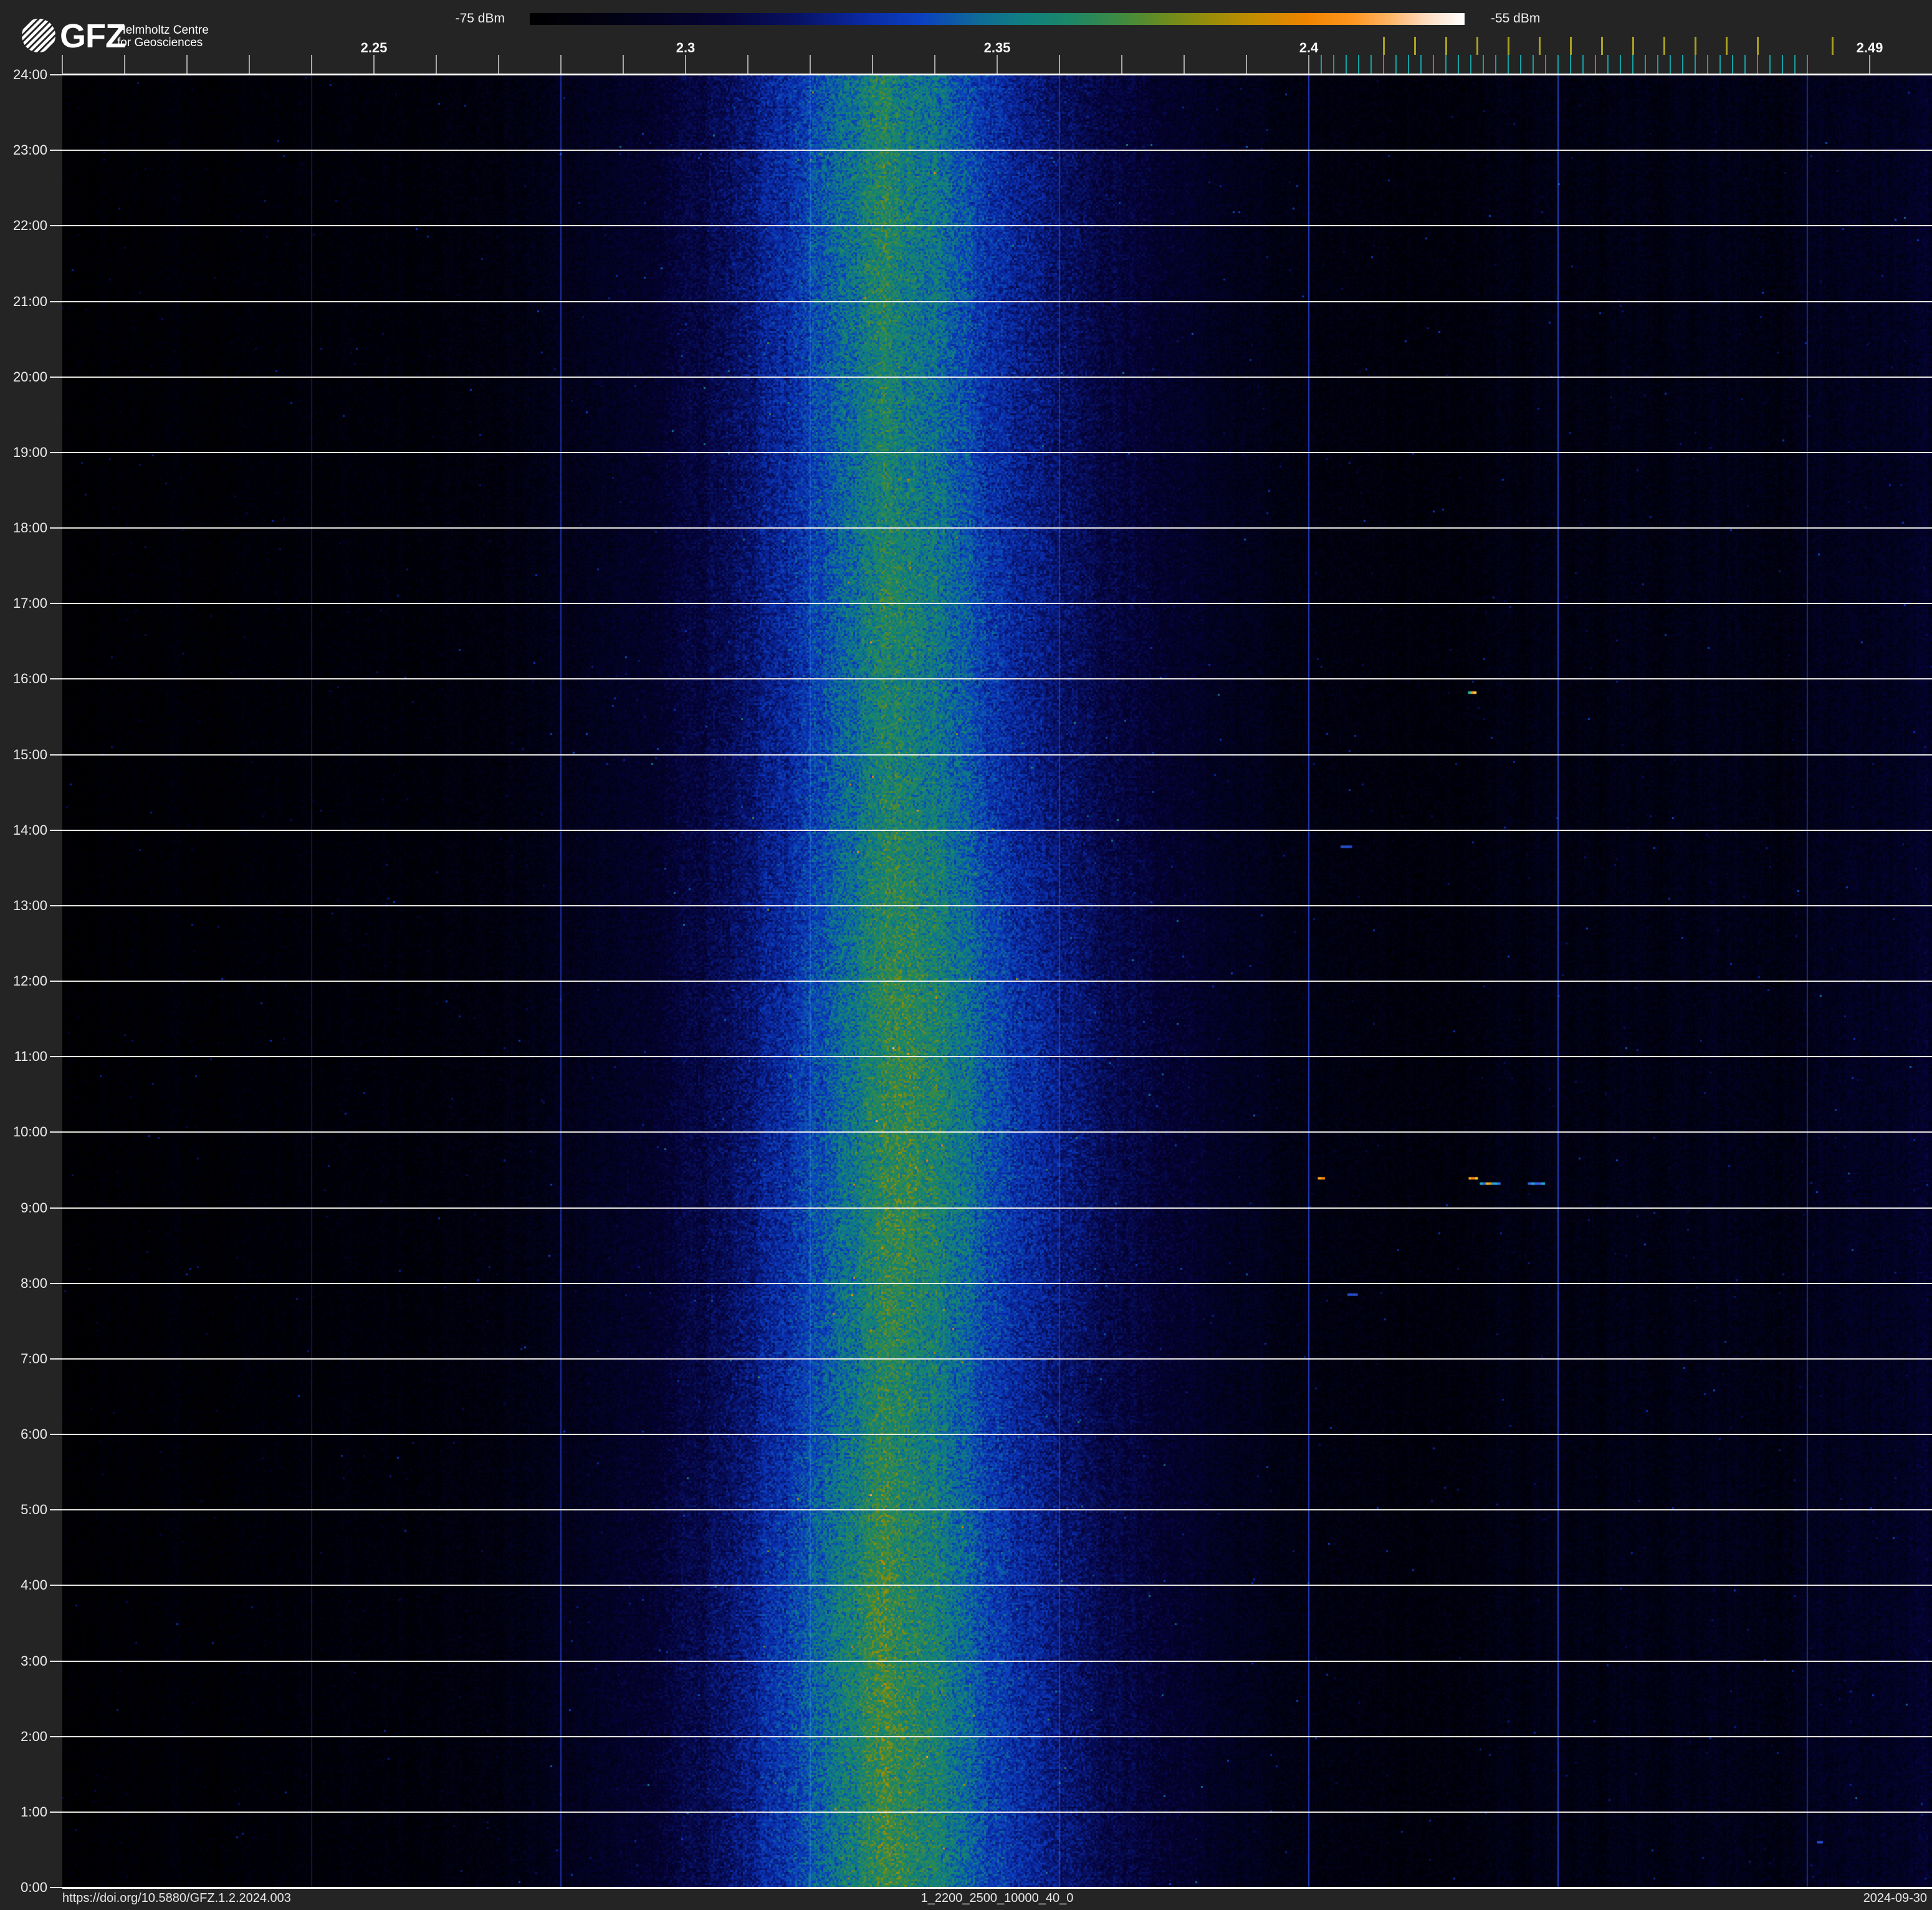 The image size is (1932, 1910). I want to click on frequency-tick-label: 2.25, so click(374, 47).